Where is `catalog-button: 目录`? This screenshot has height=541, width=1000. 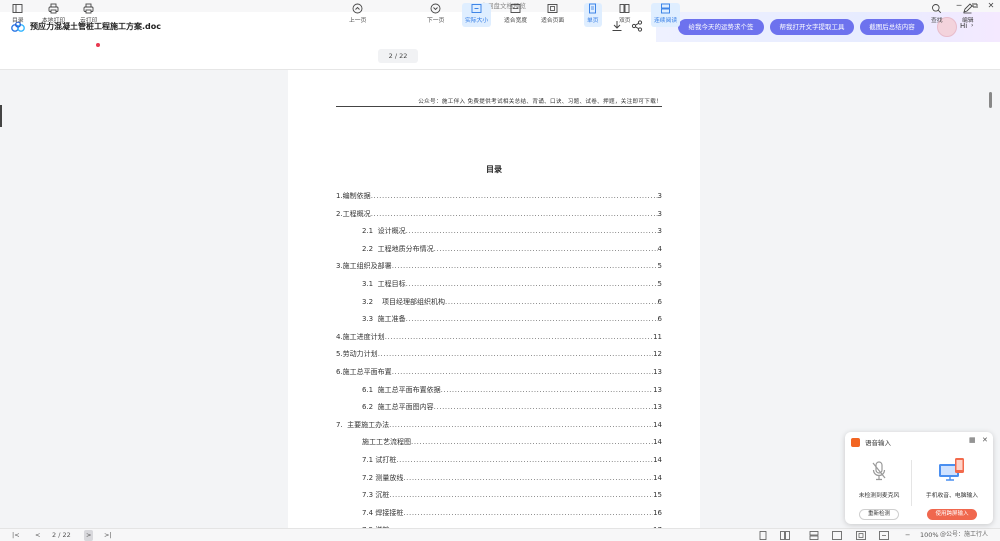
catalog-button: 目录 is located at coordinates (18, 15).